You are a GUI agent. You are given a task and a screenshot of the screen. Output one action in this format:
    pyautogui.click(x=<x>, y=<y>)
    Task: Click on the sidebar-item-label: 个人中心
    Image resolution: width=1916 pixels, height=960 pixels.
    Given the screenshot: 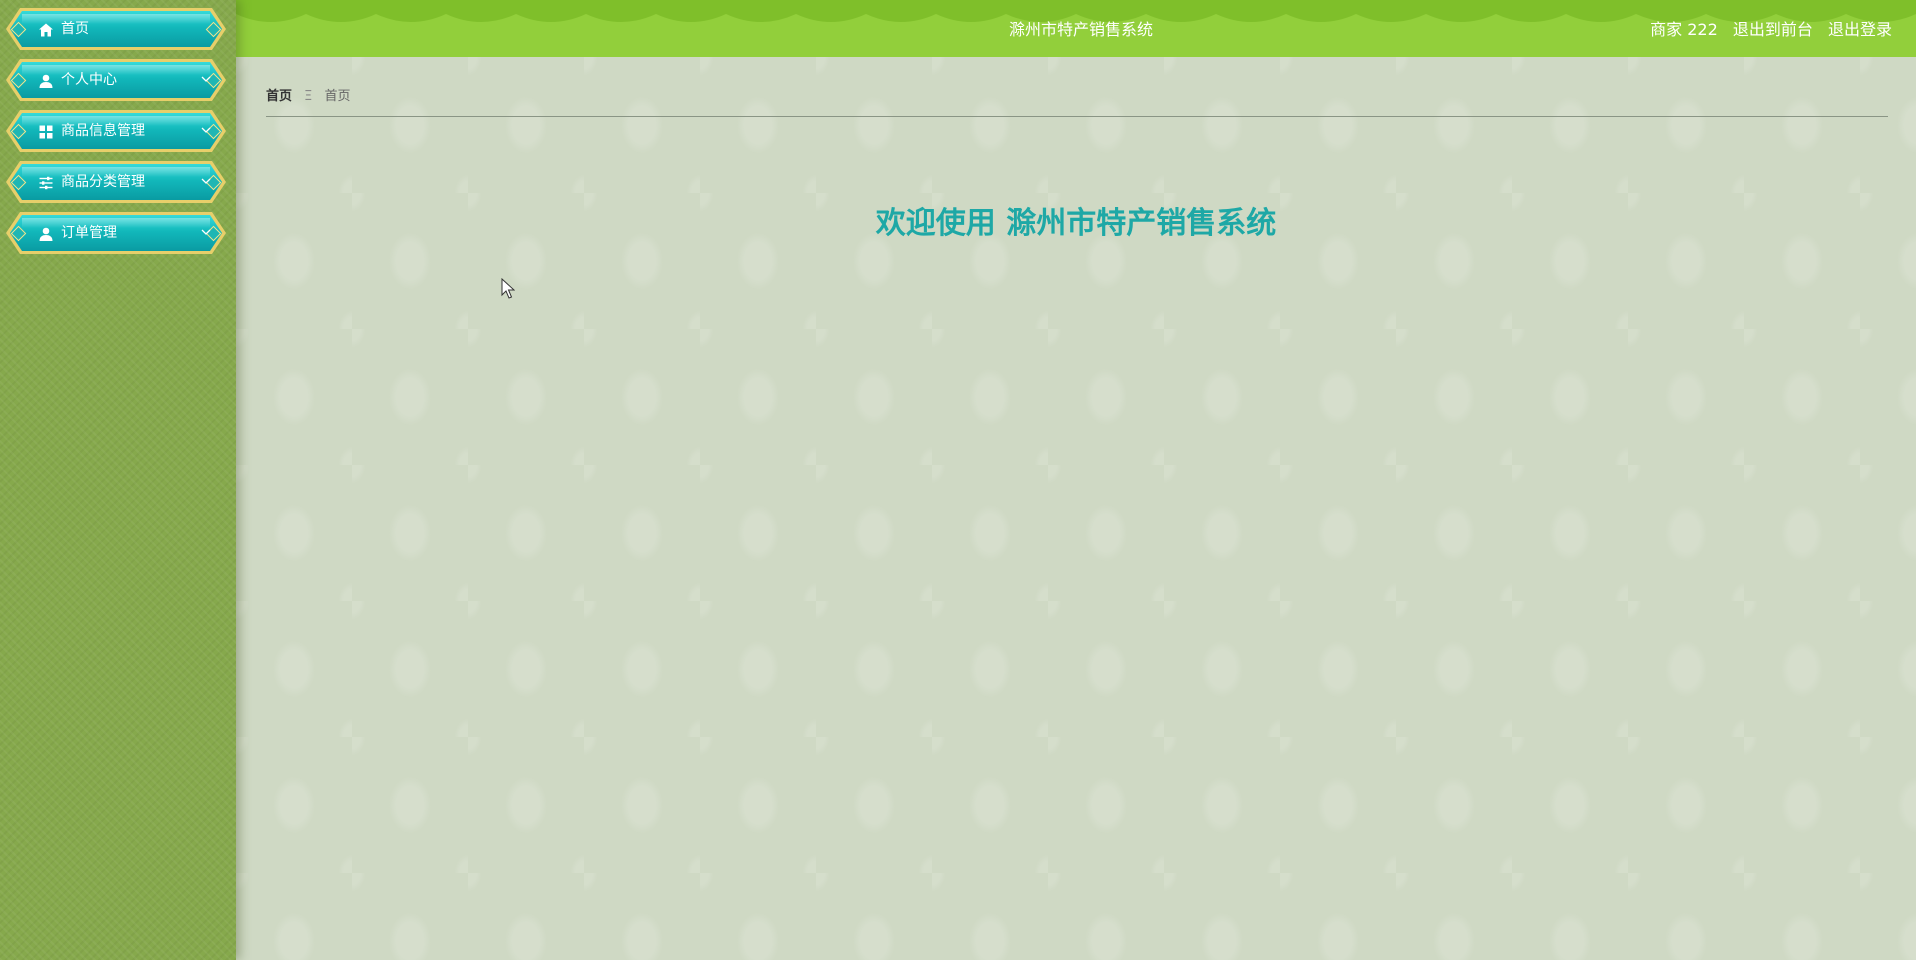 What is the action you would take?
    pyautogui.click(x=89, y=80)
    